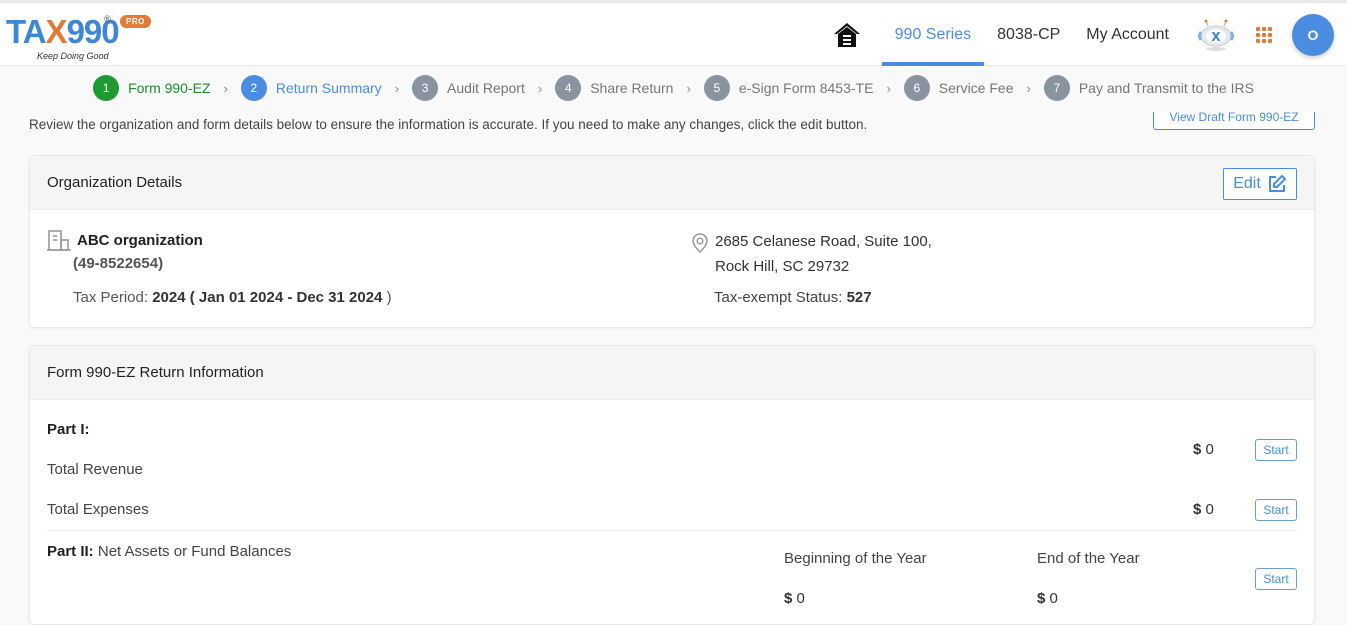 This screenshot has height=625, width=1347. Describe the element at coordinates (1056, 88) in the screenshot. I see `step-number: 7` at that location.